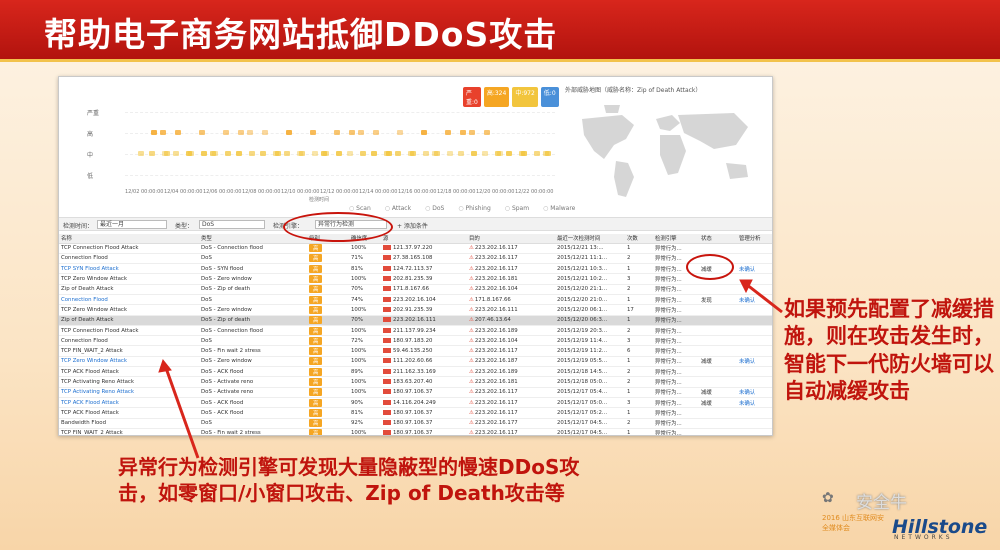  Describe the element at coordinates (907, 517) in the screenshot. I see `footer-logos: ✿ 安全牛 2016 山东互联网安全媒体会 Hillstone NETWORKS` at that location.